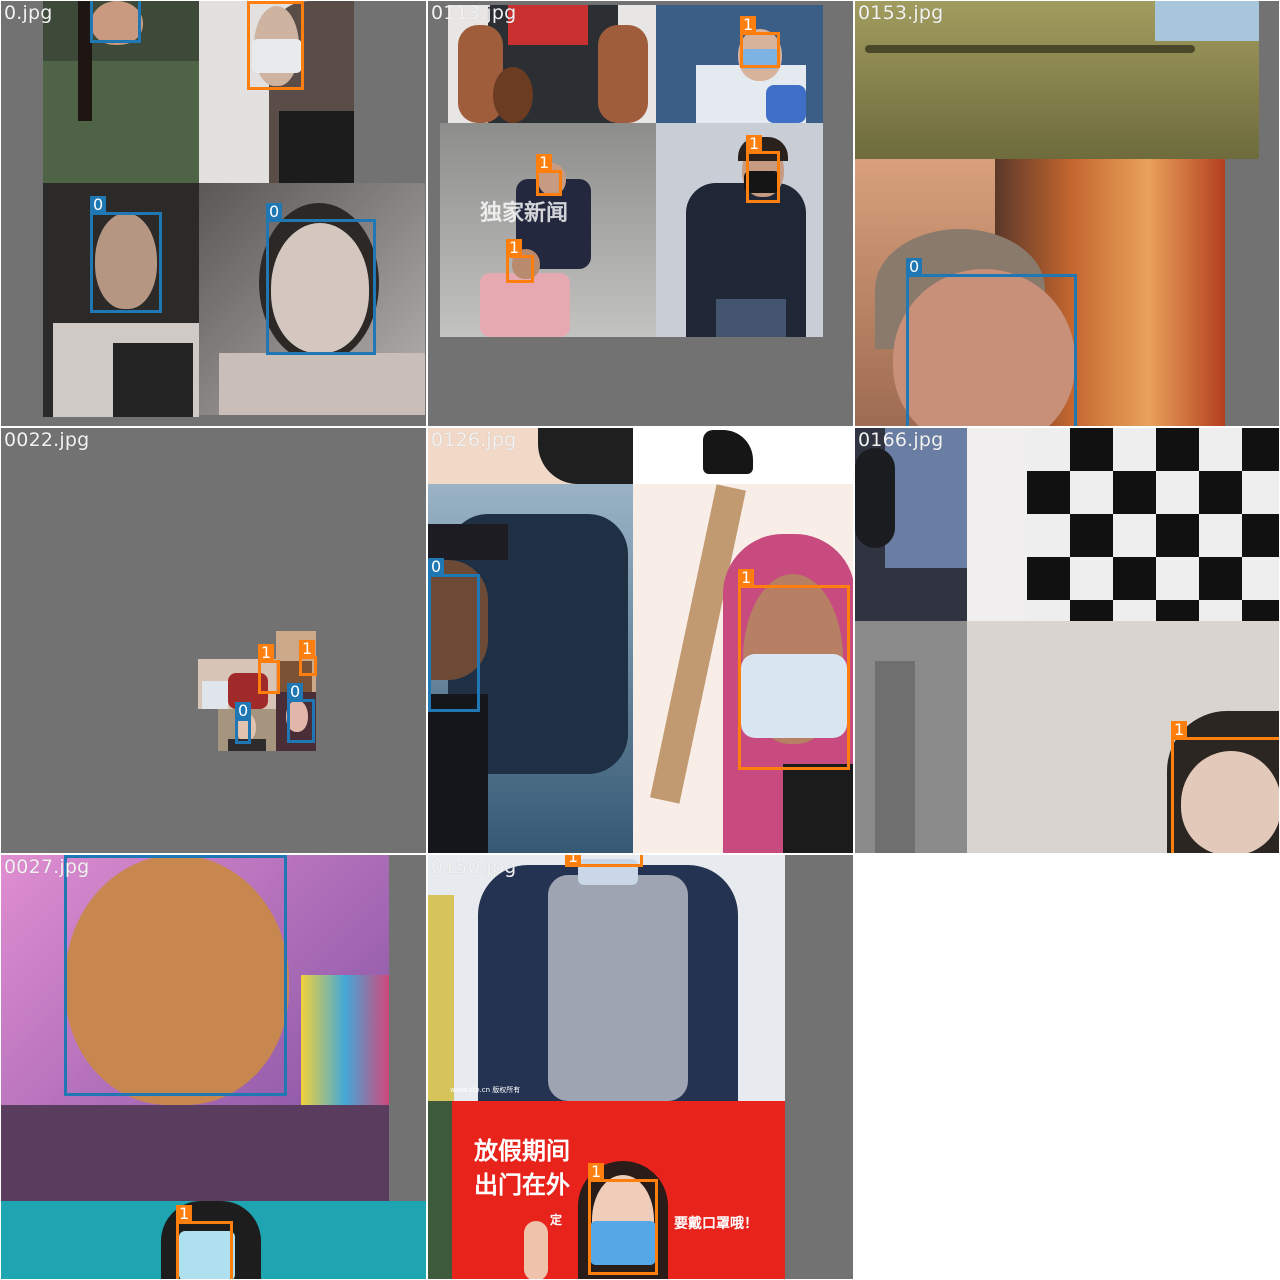 This screenshot has height=1280, width=1280. Describe the element at coordinates (1123, 524) in the screenshot. I see `photo-checkered-fabric` at that location.